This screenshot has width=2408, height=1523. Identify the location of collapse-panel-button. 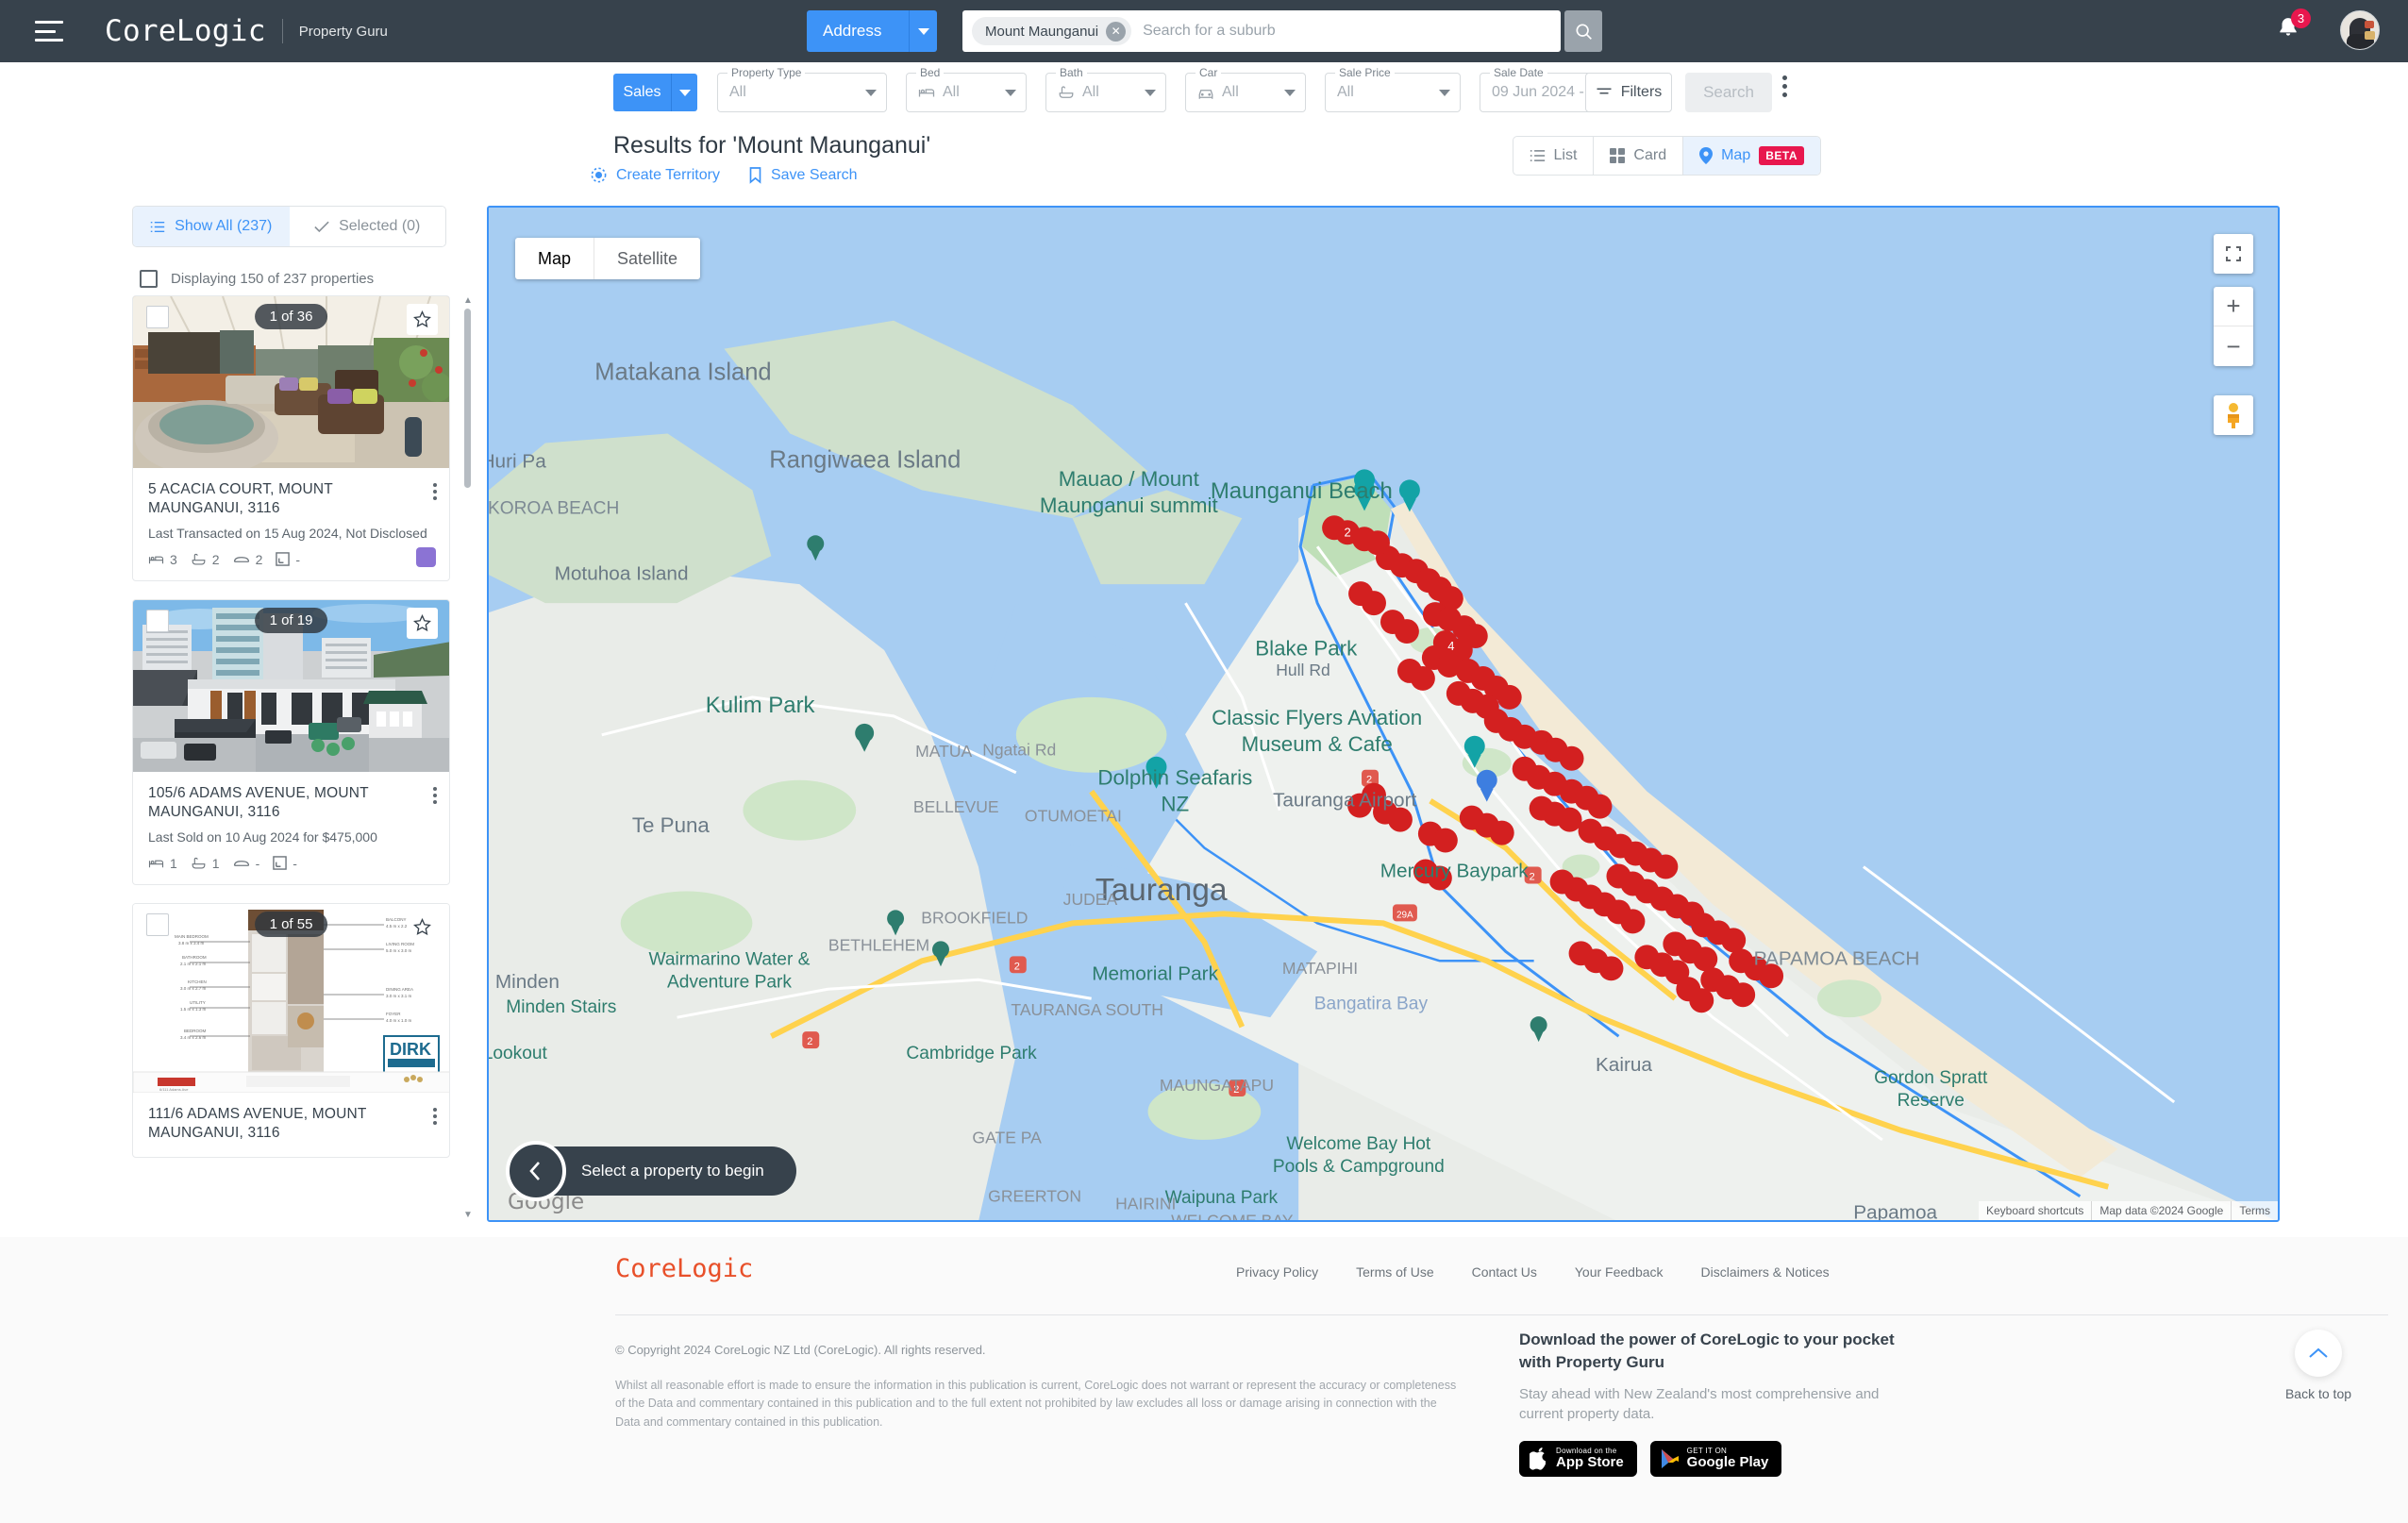
(536, 1171).